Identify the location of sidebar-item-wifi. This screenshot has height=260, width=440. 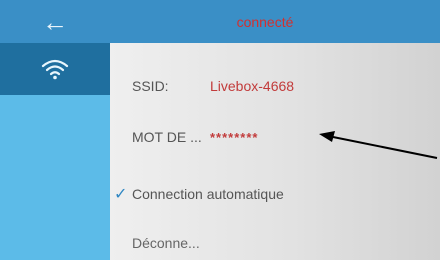
(55, 69).